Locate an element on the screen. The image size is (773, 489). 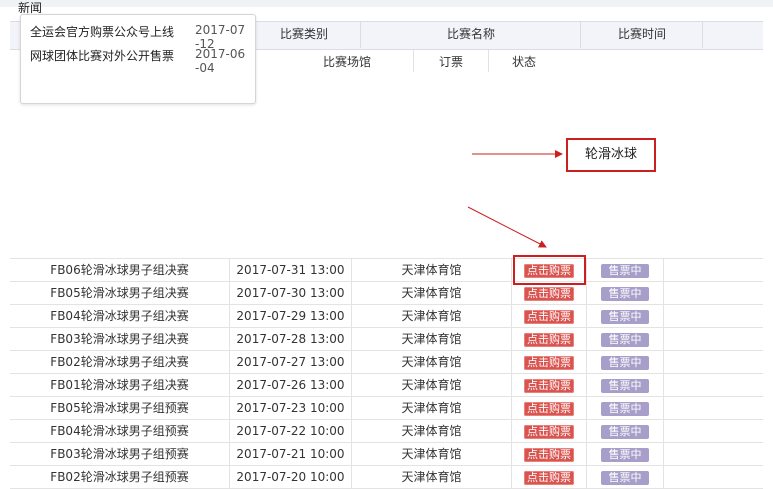
event-time: 2017-07-26 13:00 is located at coordinates (290, 385).